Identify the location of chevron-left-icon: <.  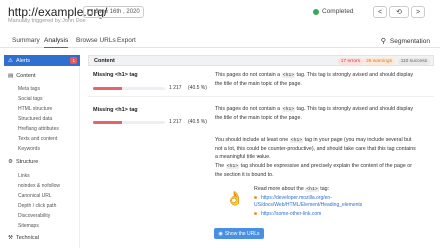
(380, 12).